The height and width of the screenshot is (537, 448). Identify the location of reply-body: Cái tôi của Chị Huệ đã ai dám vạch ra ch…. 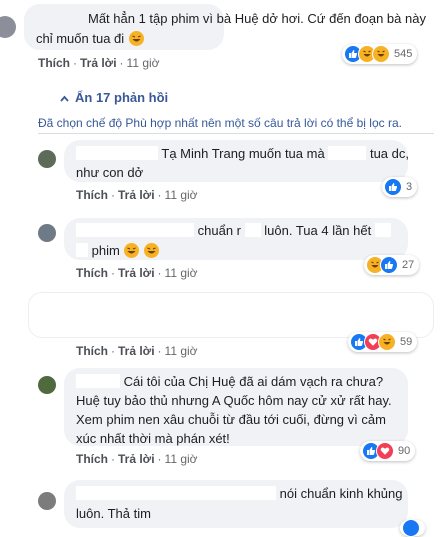
(234, 410).